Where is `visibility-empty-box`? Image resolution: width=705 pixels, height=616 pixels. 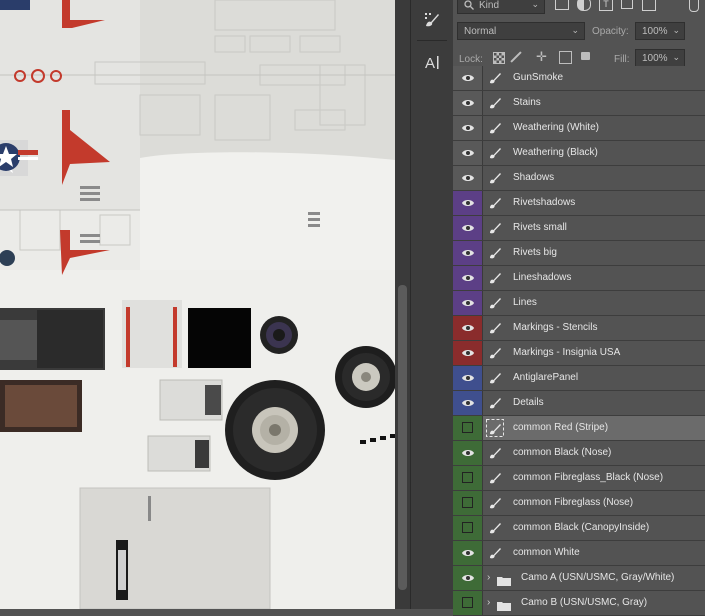
visibility-empty-box is located at coordinates (467, 427).